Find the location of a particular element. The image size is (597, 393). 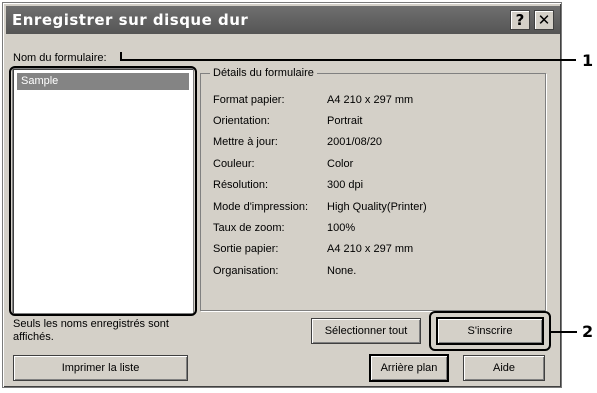

detail-value: 2001/08/20 is located at coordinates (355, 142).